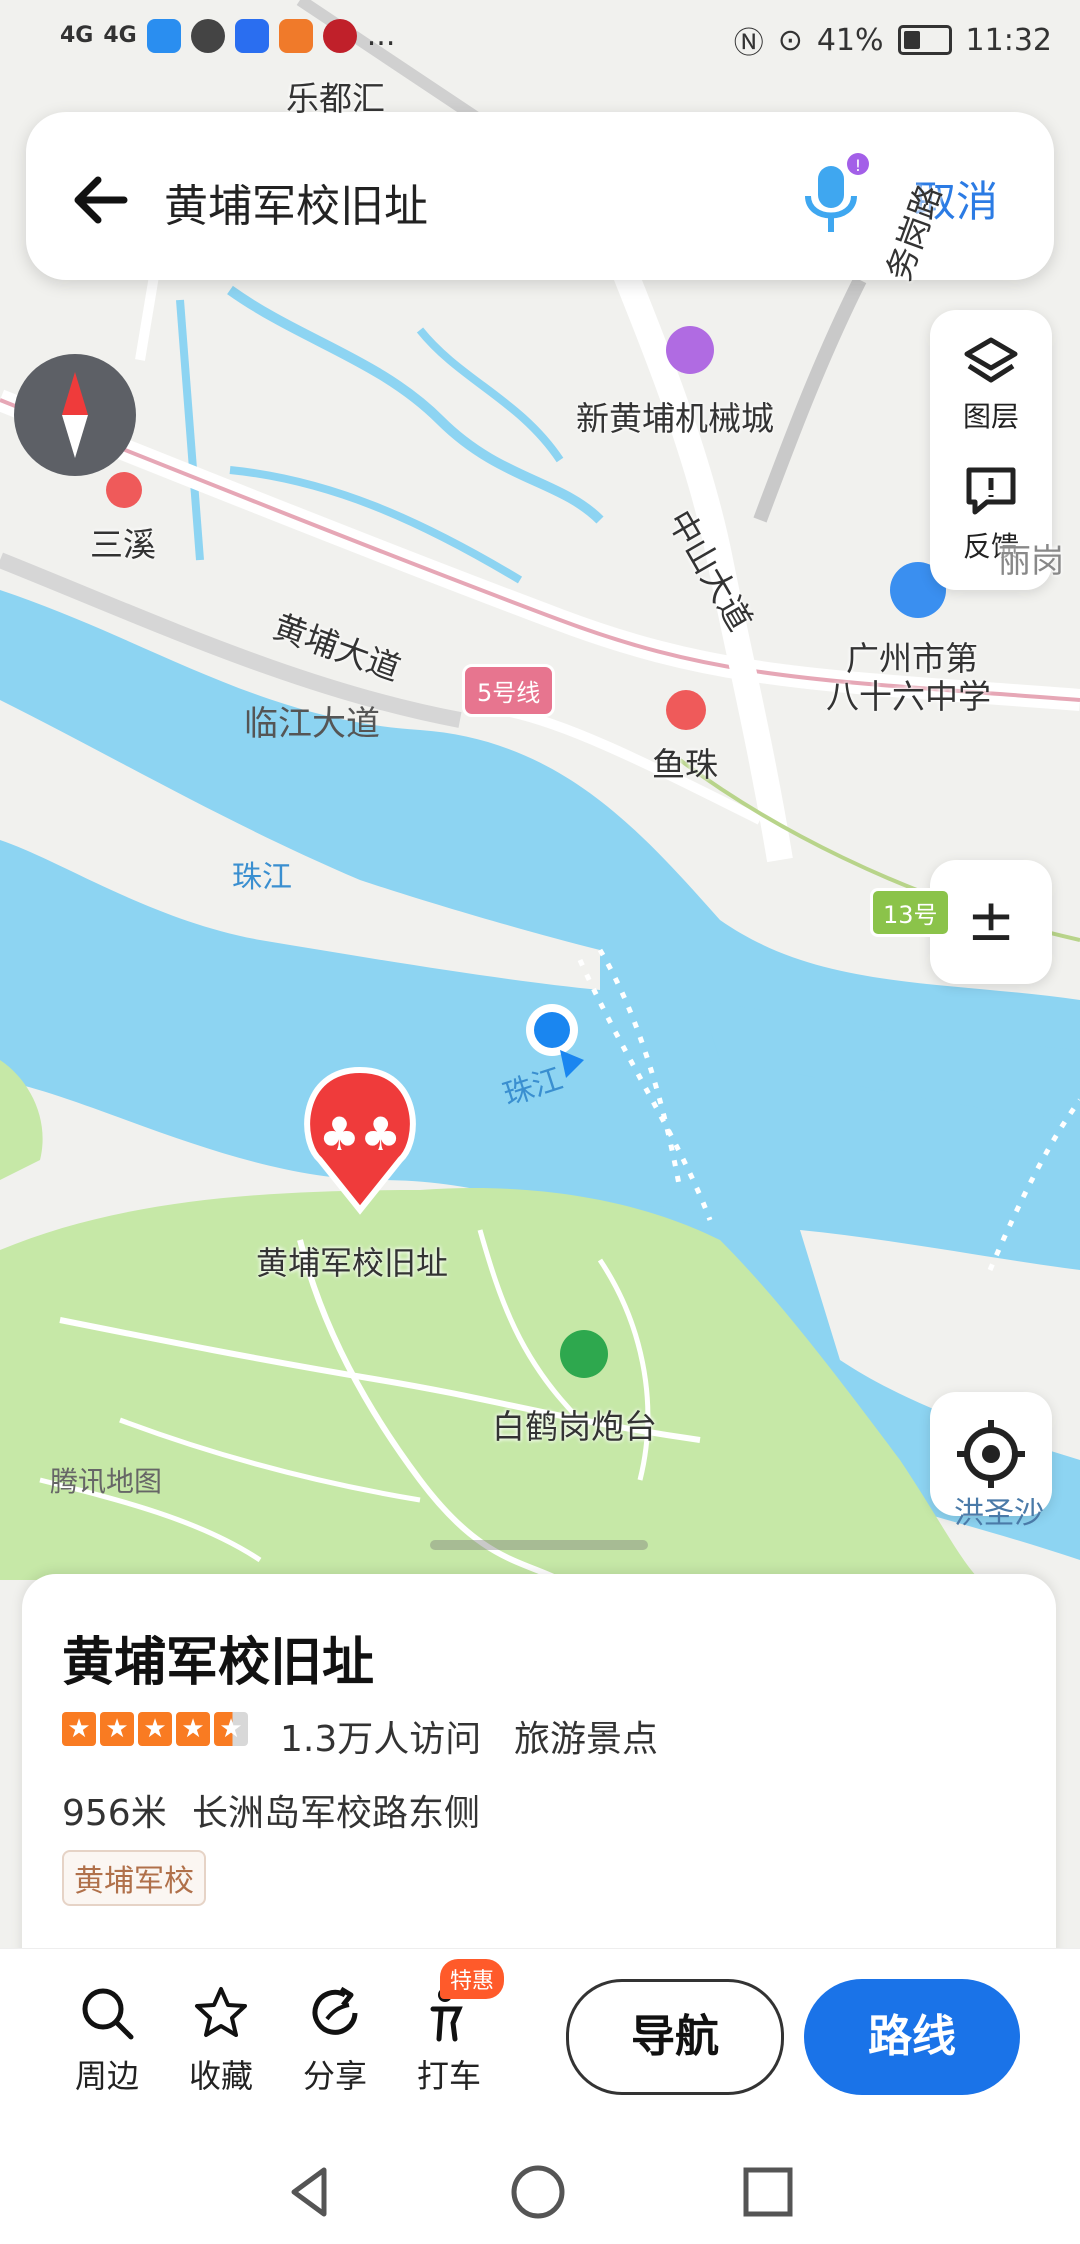 The height and width of the screenshot is (2244, 1080). What do you see at coordinates (251, 35) in the screenshot?
I see `bulb-icon` at bounding box center [251, 35].